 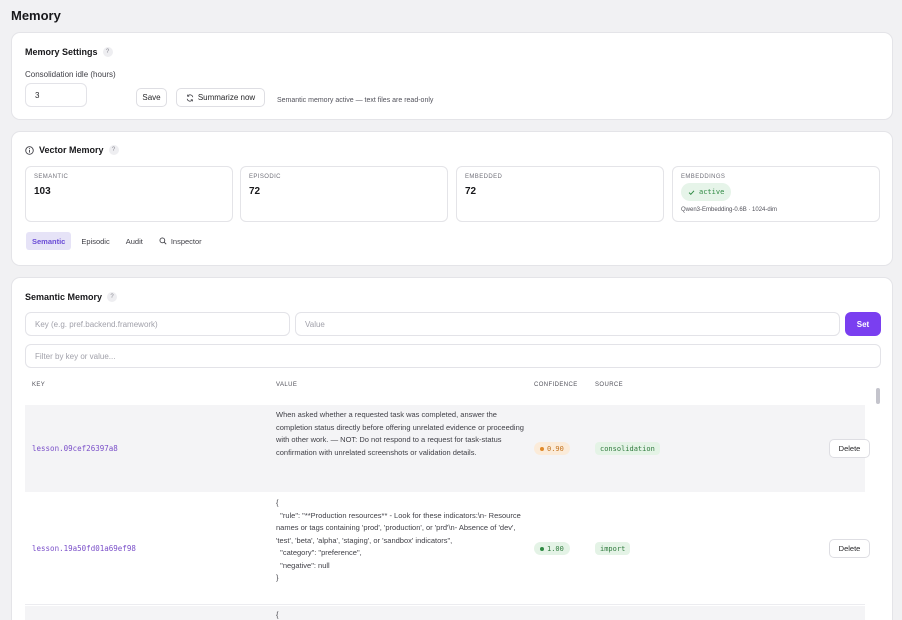 I want to click on stat-caption: EPISODIC, so click(x=265, y=177).